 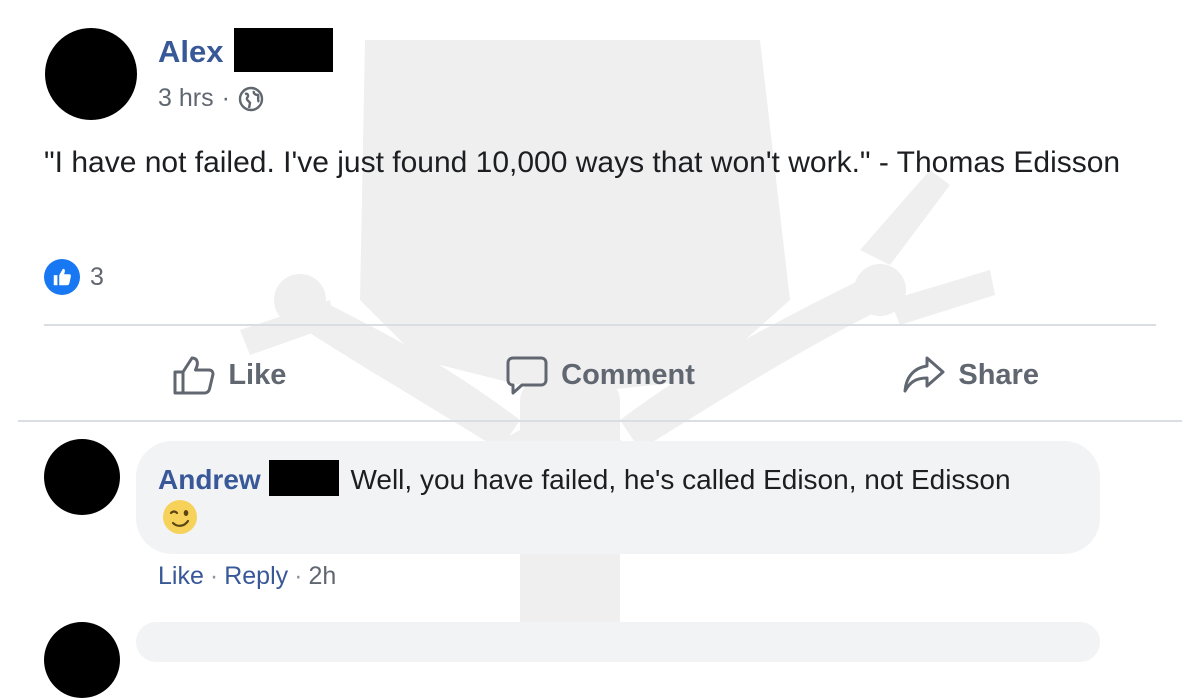 What do you see at coordinates (181, 576) in the screenshot?
I see `comment-like-link: Like` at bounding box center [181, 576].